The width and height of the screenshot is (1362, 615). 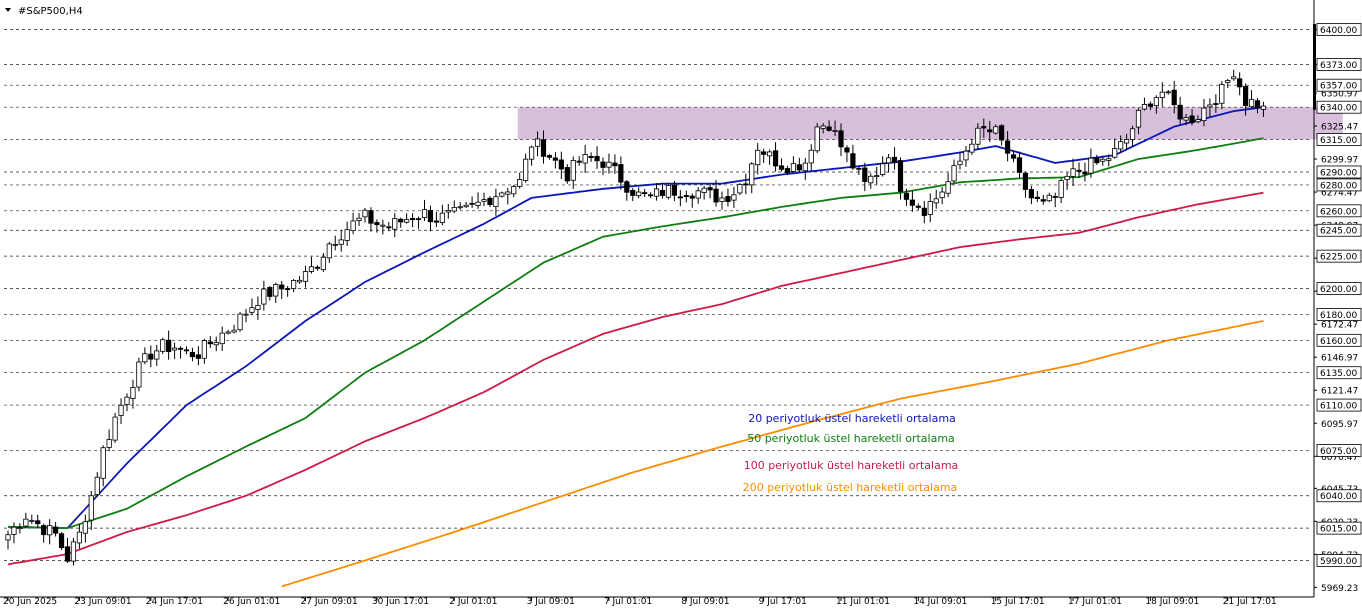 What do you see at coordinates (8, 10) in the screenshot?
I see `chart-dropdown-icon` at bounding box center [8, 10].